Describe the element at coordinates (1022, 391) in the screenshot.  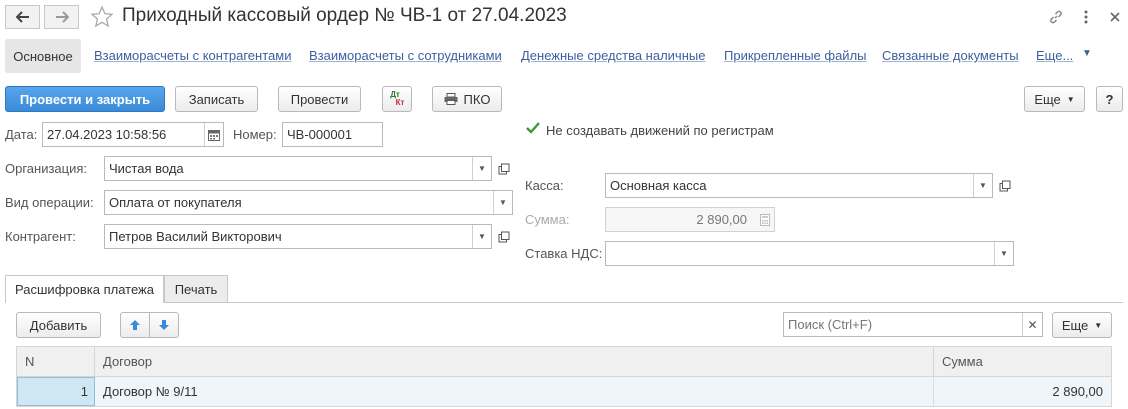
I see `amount-cell: 2 890,00` at that location.